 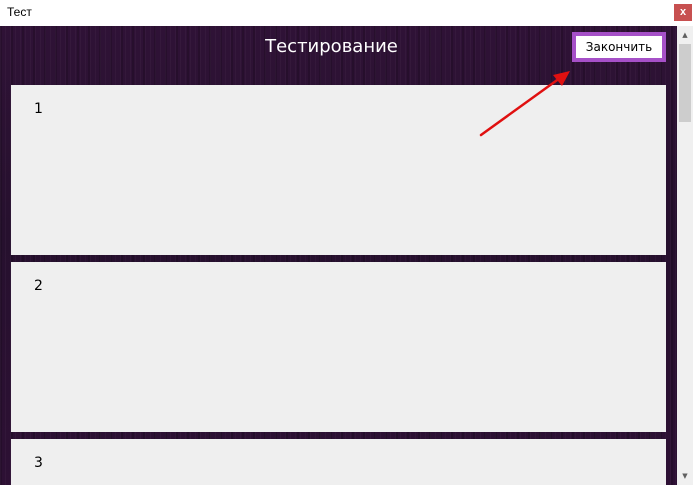 What do you see at coordinates (338, 462) in the screenshot?
I see `question-card-3: 3` at bounding box center [338, 462].